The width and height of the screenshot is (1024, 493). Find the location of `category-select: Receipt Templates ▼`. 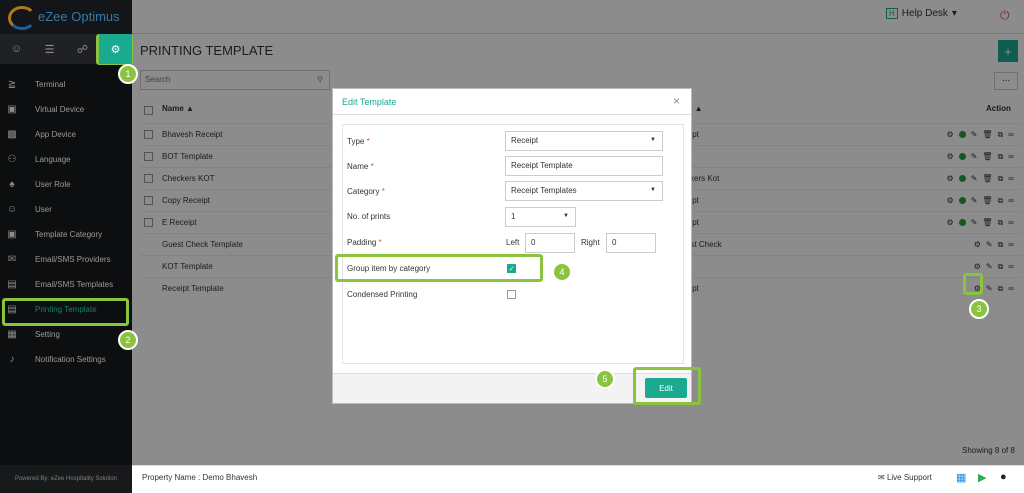

category-select: Receipt Templates ▼ is located at coordinates (584, 191).